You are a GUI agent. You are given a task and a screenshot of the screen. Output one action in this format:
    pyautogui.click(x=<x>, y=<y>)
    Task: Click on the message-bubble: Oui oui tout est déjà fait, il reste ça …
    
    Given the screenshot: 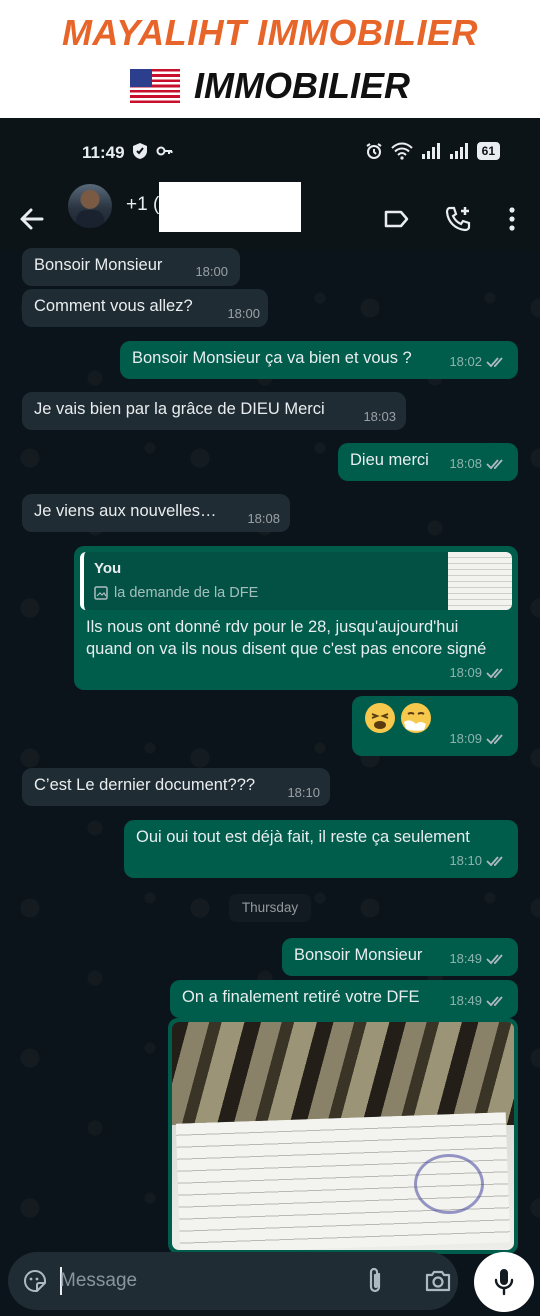 What is the action you would take?
    pyautogui.click(x=321, y=849)
    